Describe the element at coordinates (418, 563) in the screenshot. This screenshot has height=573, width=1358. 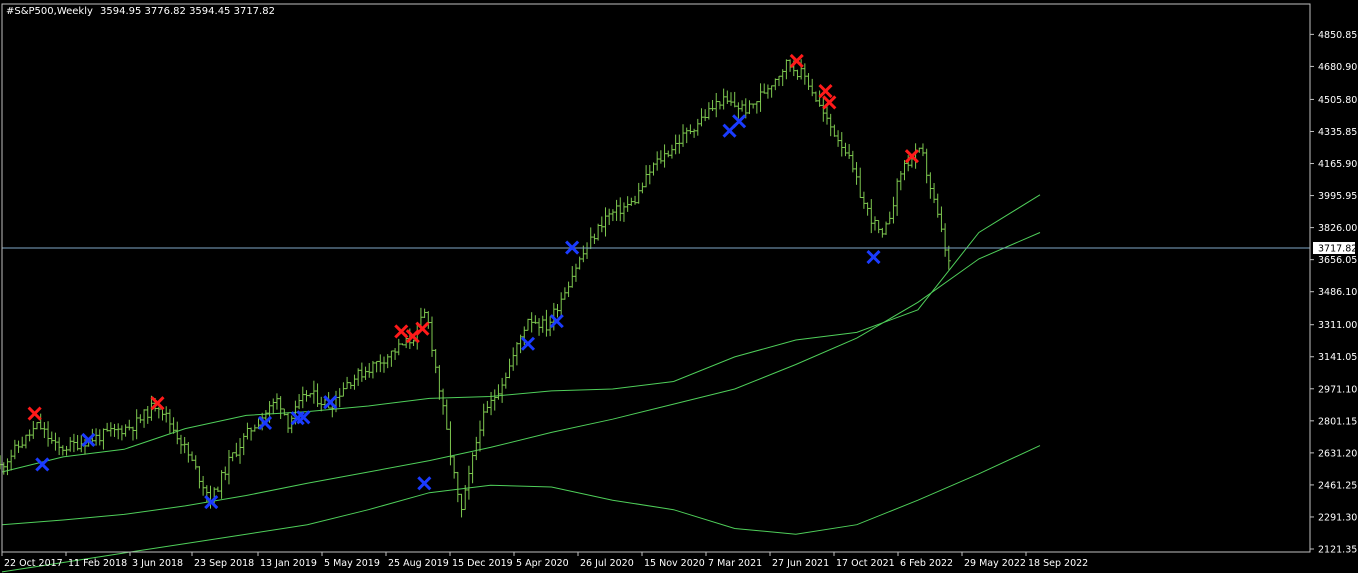
I see `x-tick-label: 25 Aug 2019` at that location.